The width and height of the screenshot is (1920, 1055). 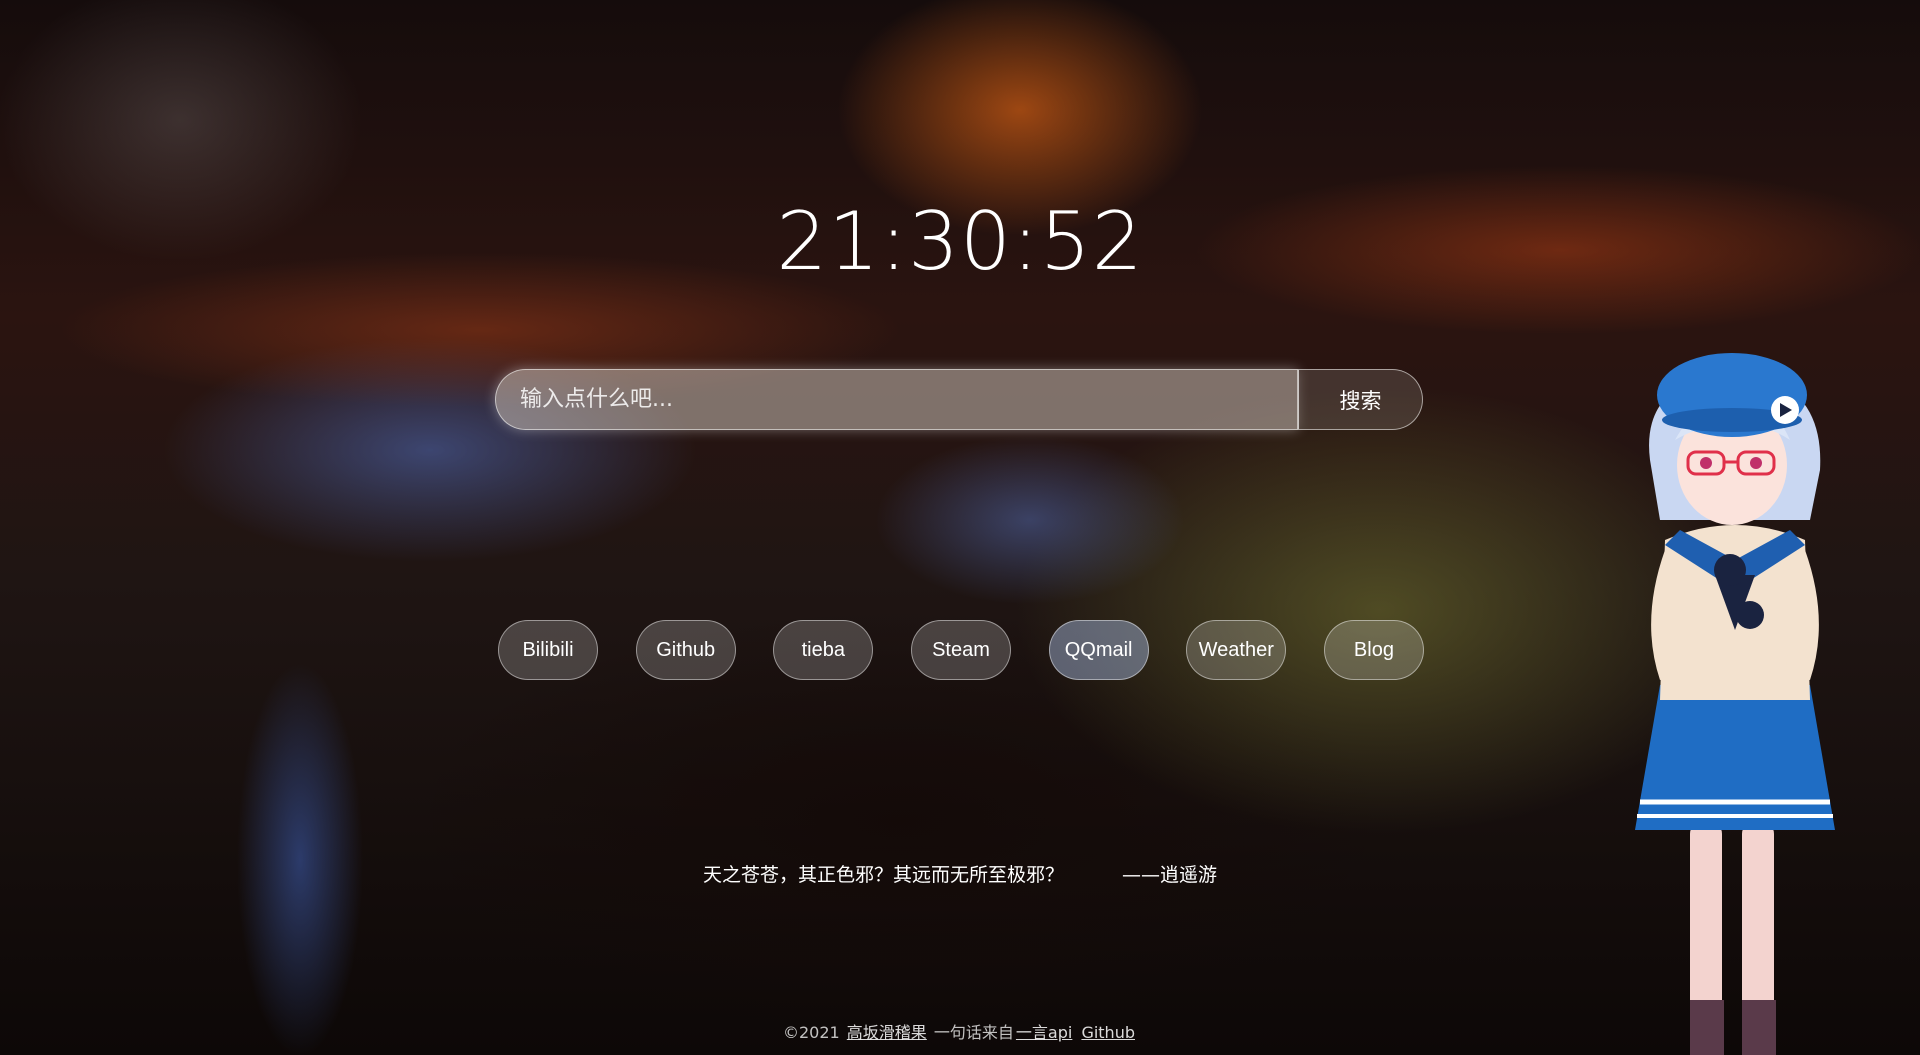 What do you see at coordinates (883, 875) in the screenshot?
I see `quote-text: 天之苍苍，其正色邪？其远而无所至极邪？` at bounding box center [883, 875].